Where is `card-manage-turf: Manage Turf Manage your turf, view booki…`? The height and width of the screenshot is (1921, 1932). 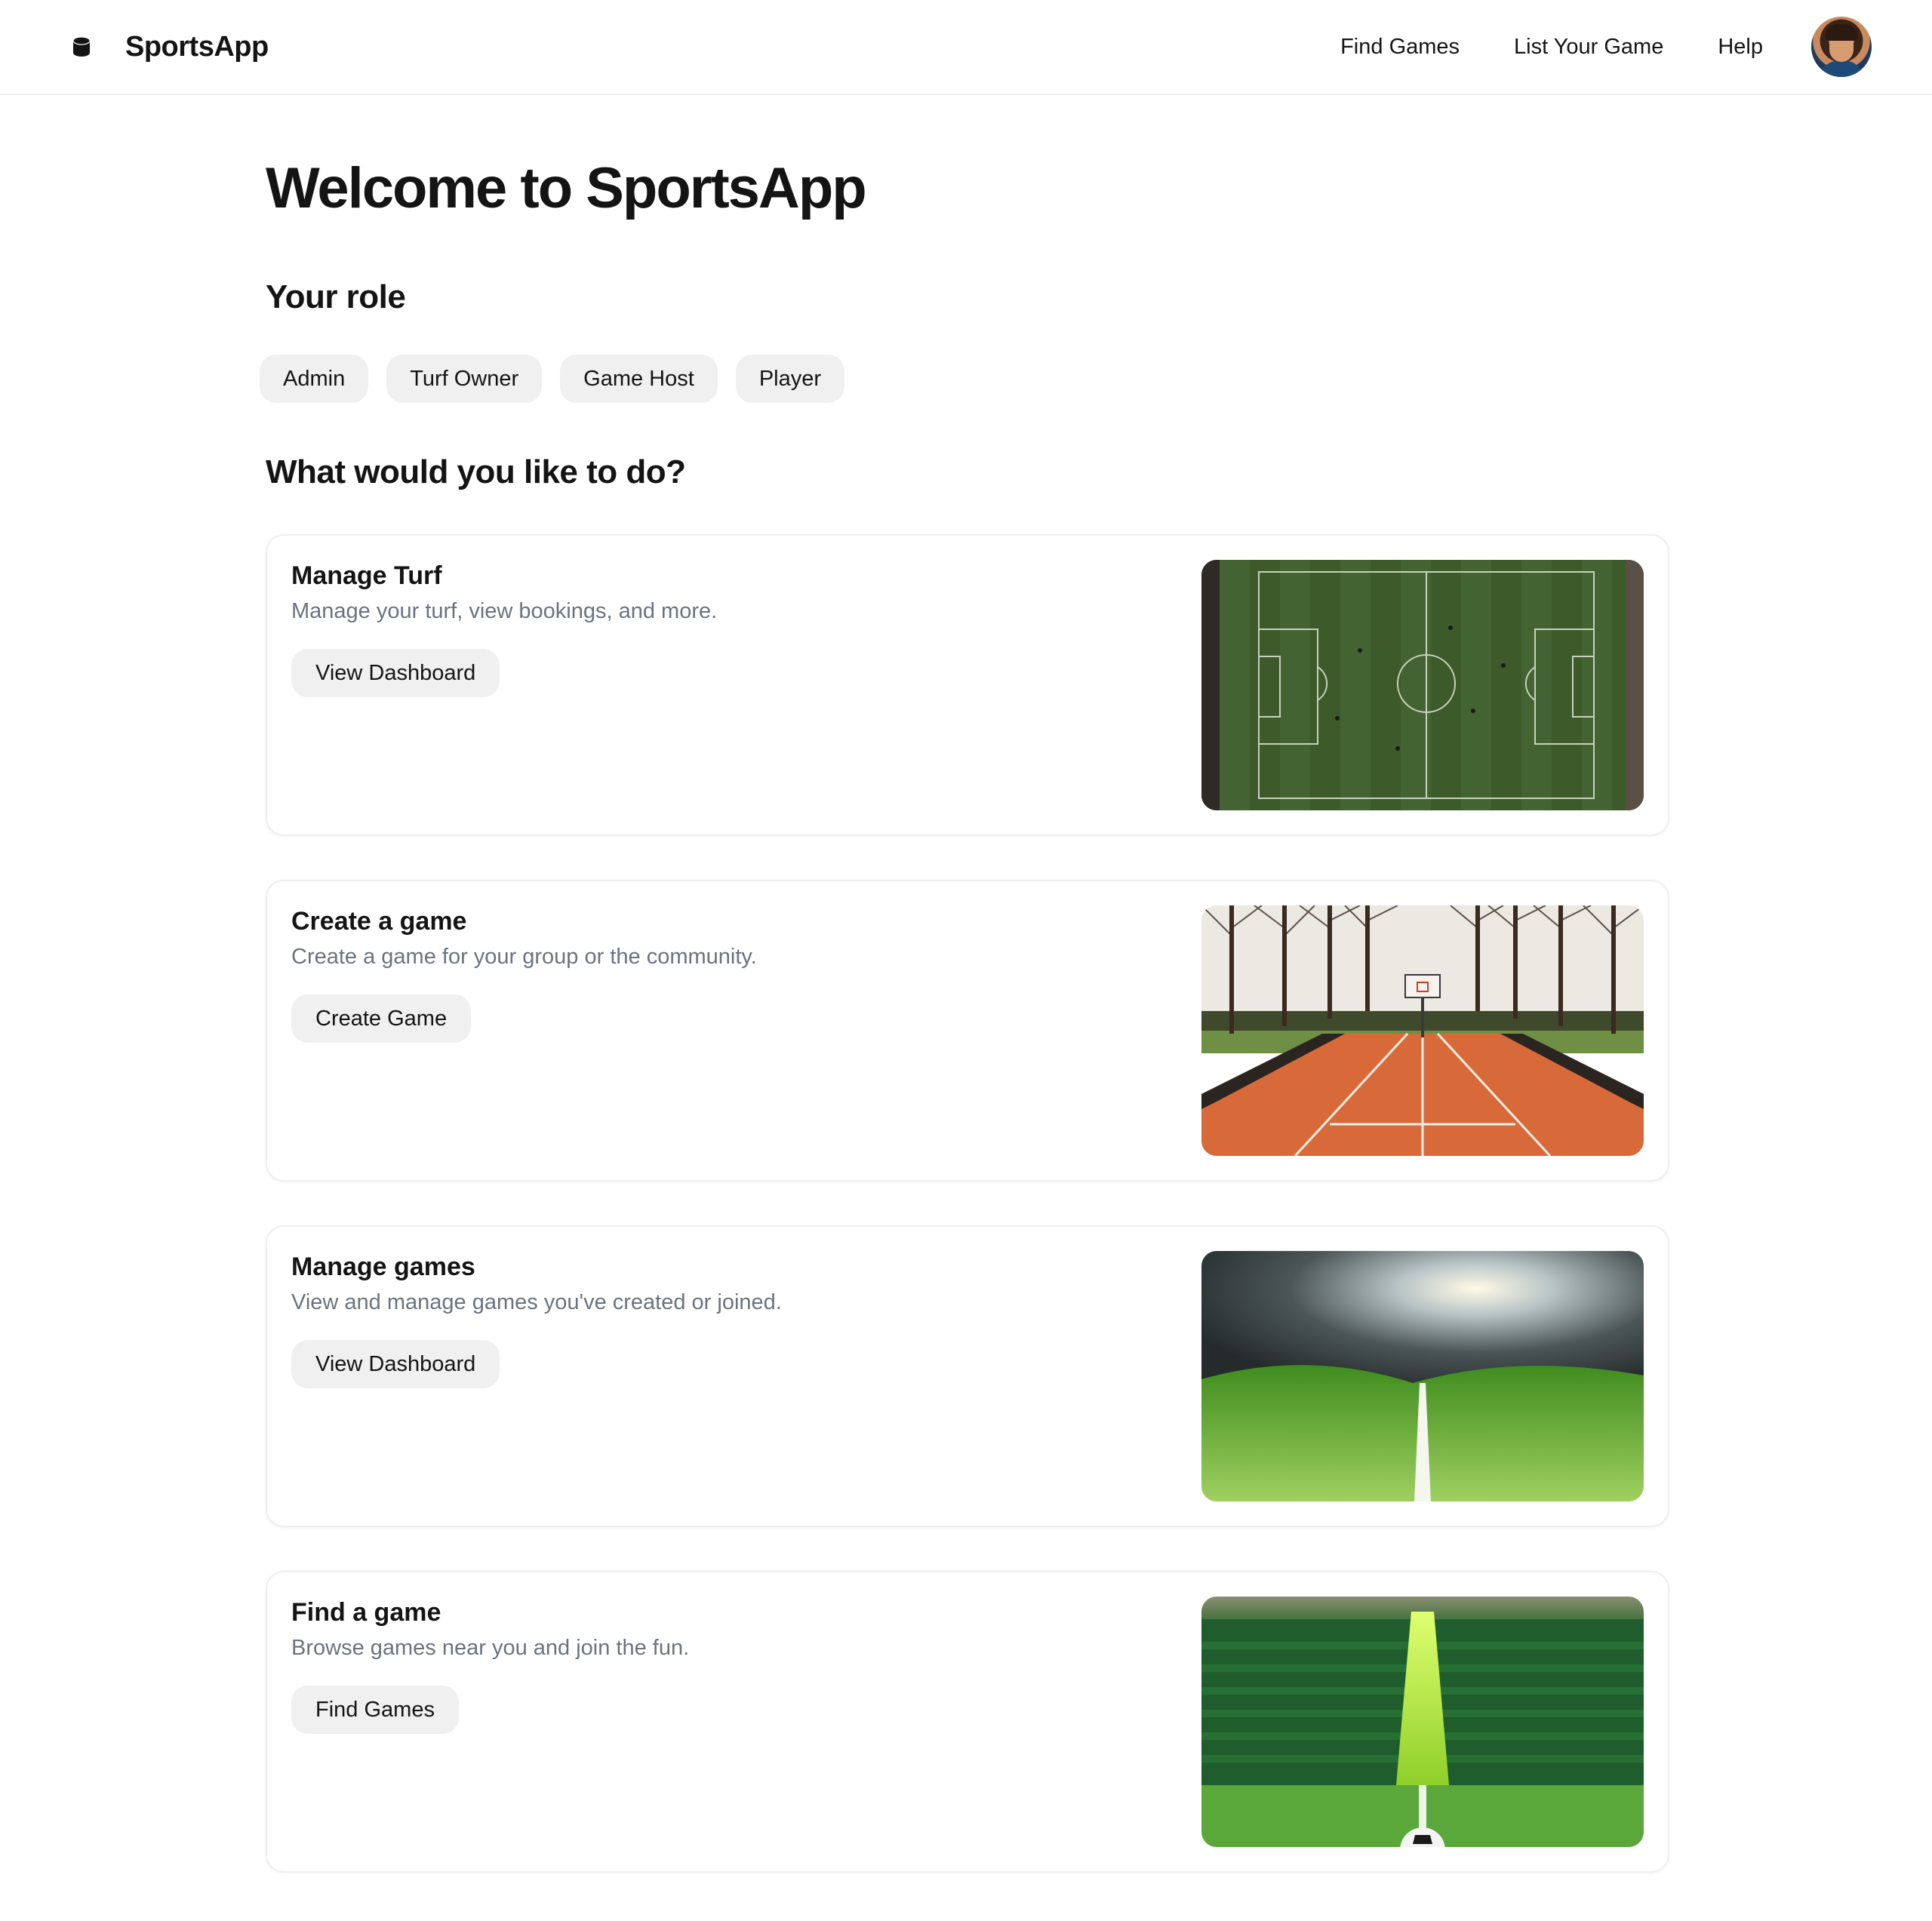 card-manage-turf: Manage Turf Manage your turf, view booki… is located at coordinates (967, 685).